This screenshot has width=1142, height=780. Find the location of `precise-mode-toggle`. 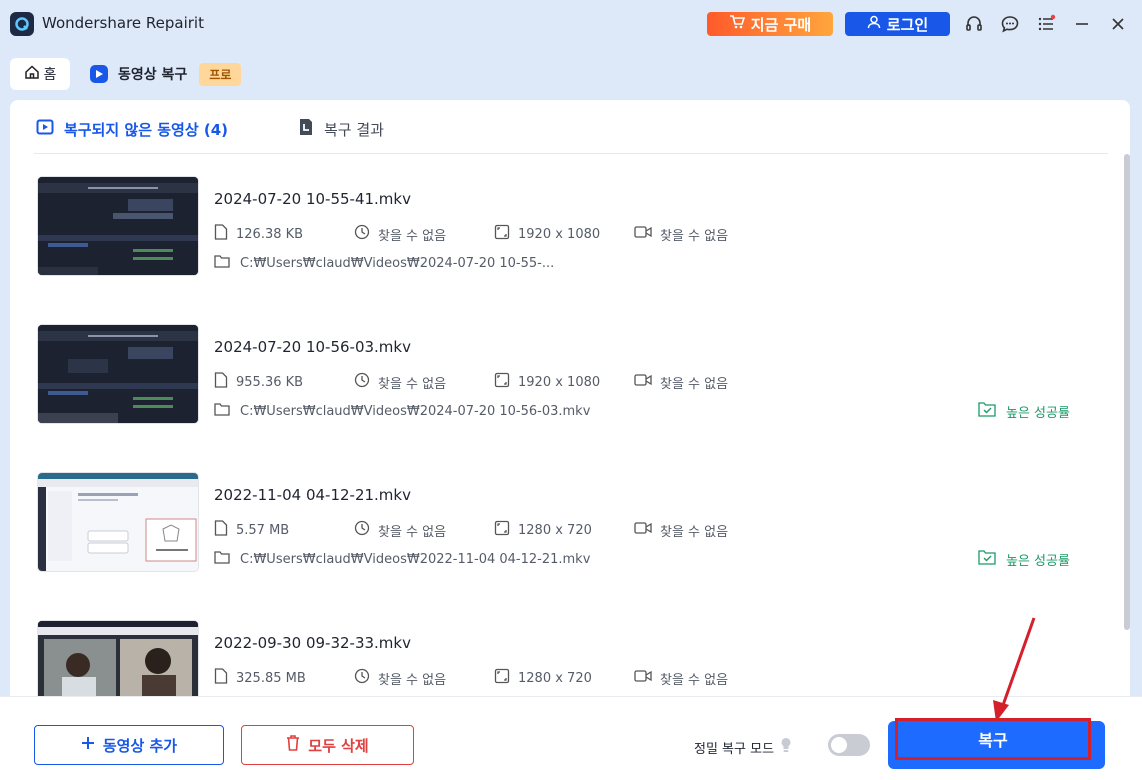

precise-mode-toggle is located at coordinates (849, 745).